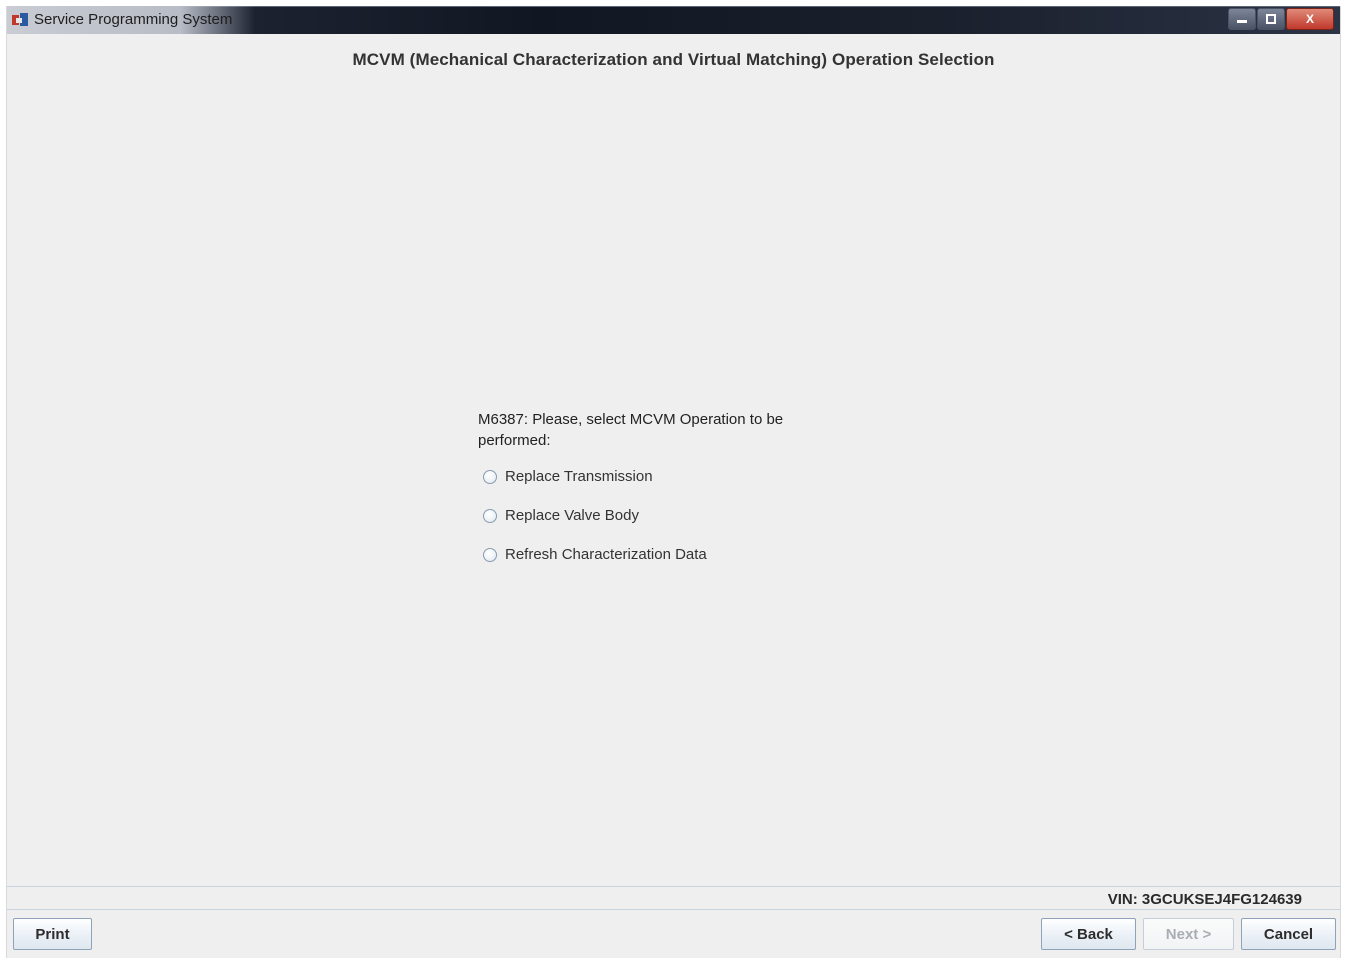  What do you see at coordinates (1242, 19) in the screenshot?
I see `minimize-button` at bounding box center [1242, 19].